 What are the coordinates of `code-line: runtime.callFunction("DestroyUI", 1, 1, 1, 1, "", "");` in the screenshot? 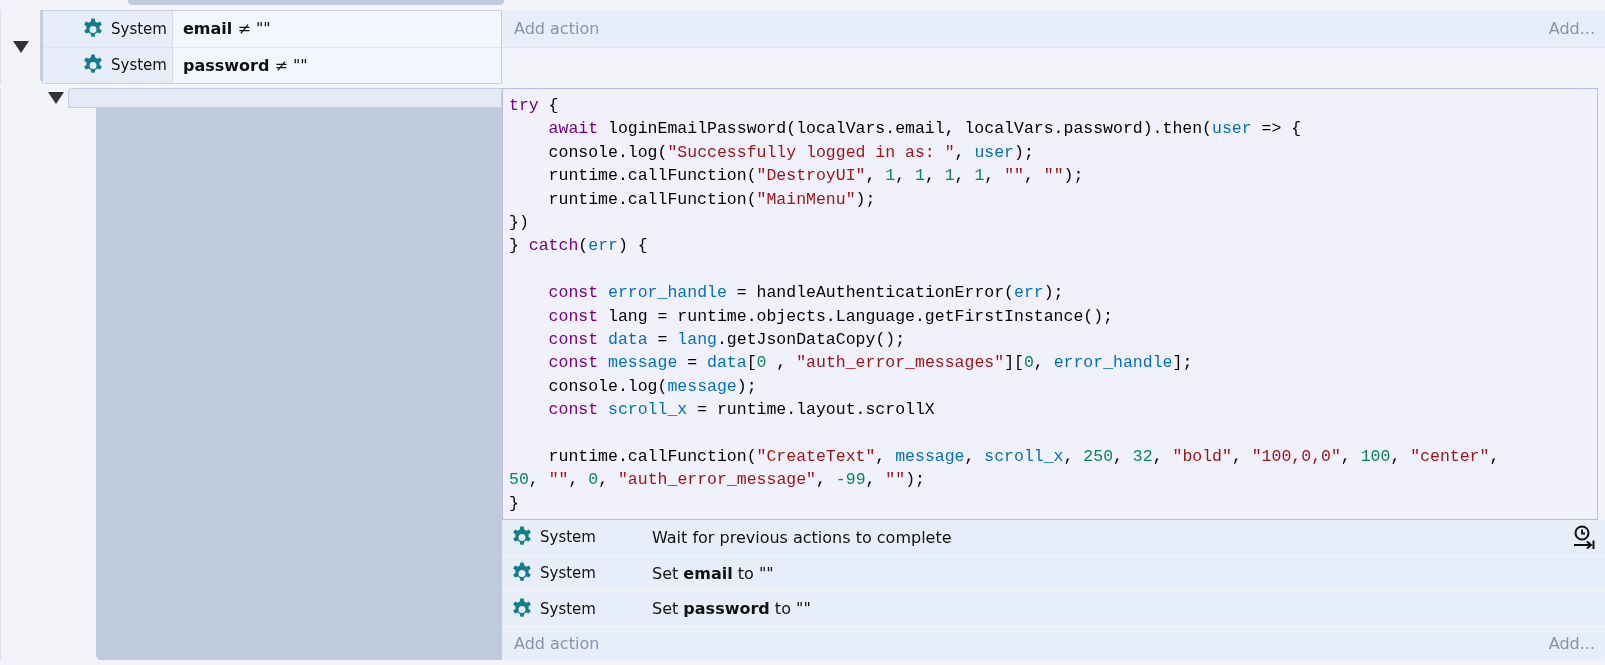 It's located at (816, 176).